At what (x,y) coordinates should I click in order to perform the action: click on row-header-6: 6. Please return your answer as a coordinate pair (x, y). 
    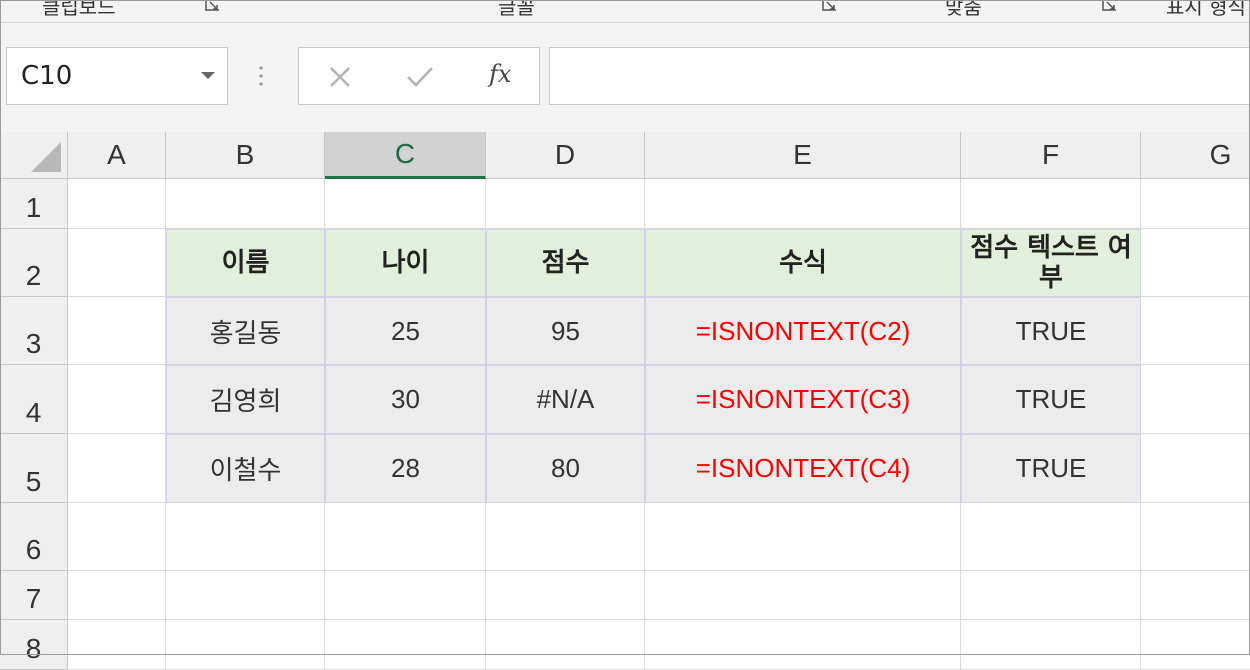
    Looking at the image, I should click on (34, 537).